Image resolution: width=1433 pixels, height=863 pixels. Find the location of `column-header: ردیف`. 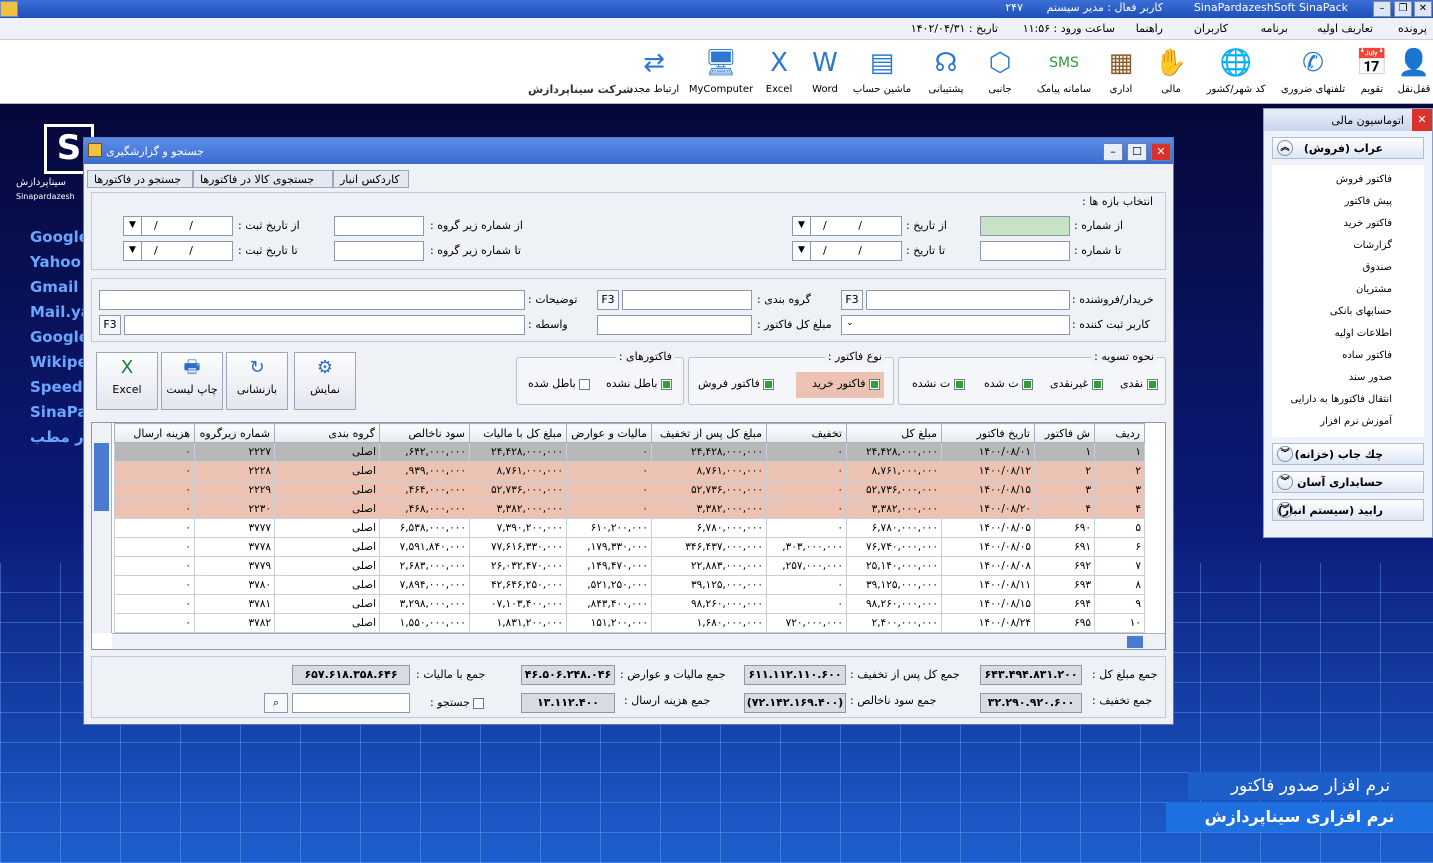

column-header: ردیف is located at coordinates (1119, 433).